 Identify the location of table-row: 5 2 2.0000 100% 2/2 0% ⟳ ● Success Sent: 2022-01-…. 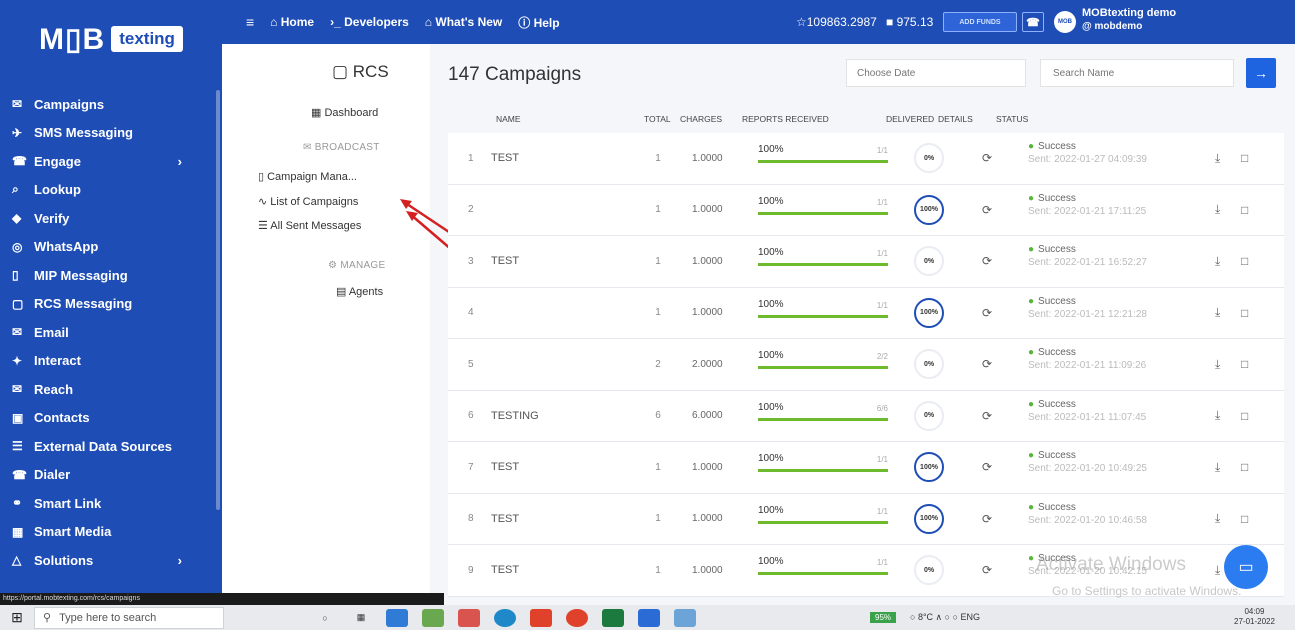
(866, 365).